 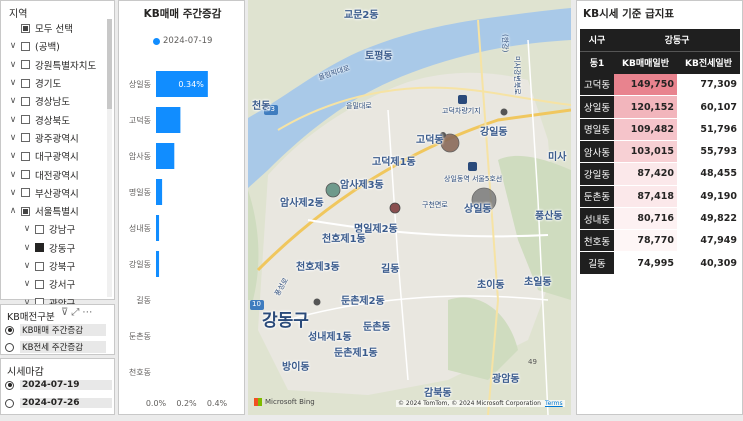 I want to click on table-row: 둔촌동 87,418 49,190, so click(x=660, y=196).